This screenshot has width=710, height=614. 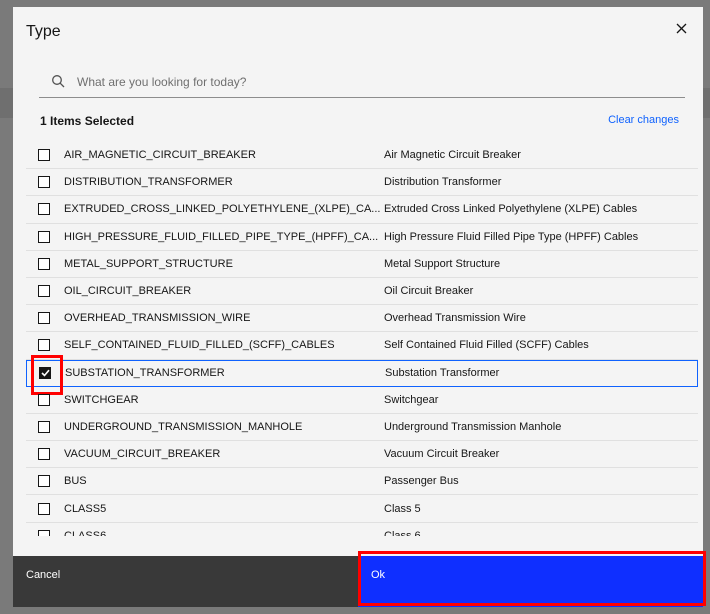 What do you see at coordinates (85, 508) in the screenshot?
I see `row-code: CLASS5` at bounding box center [85, 508].